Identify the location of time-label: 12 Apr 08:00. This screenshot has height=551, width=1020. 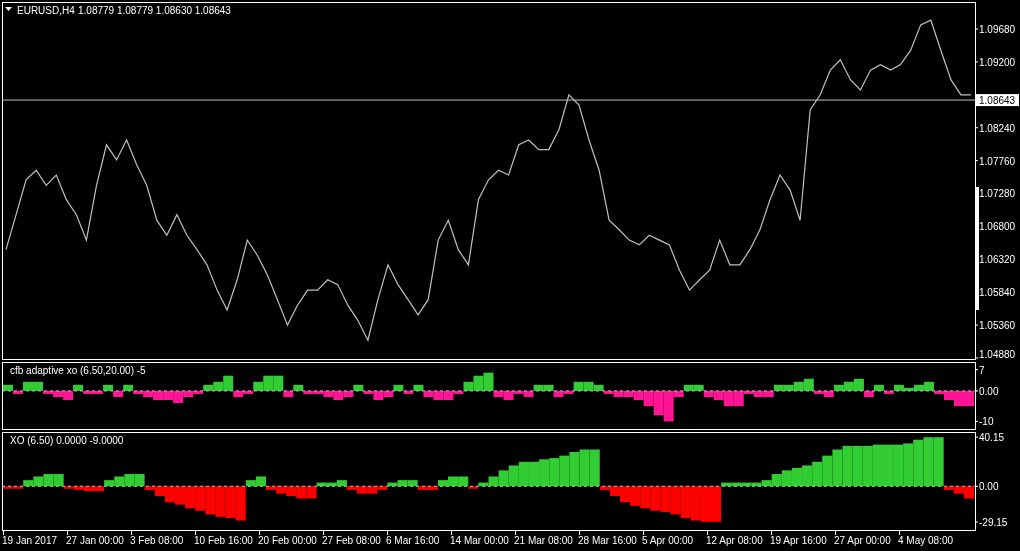
(734, 541).